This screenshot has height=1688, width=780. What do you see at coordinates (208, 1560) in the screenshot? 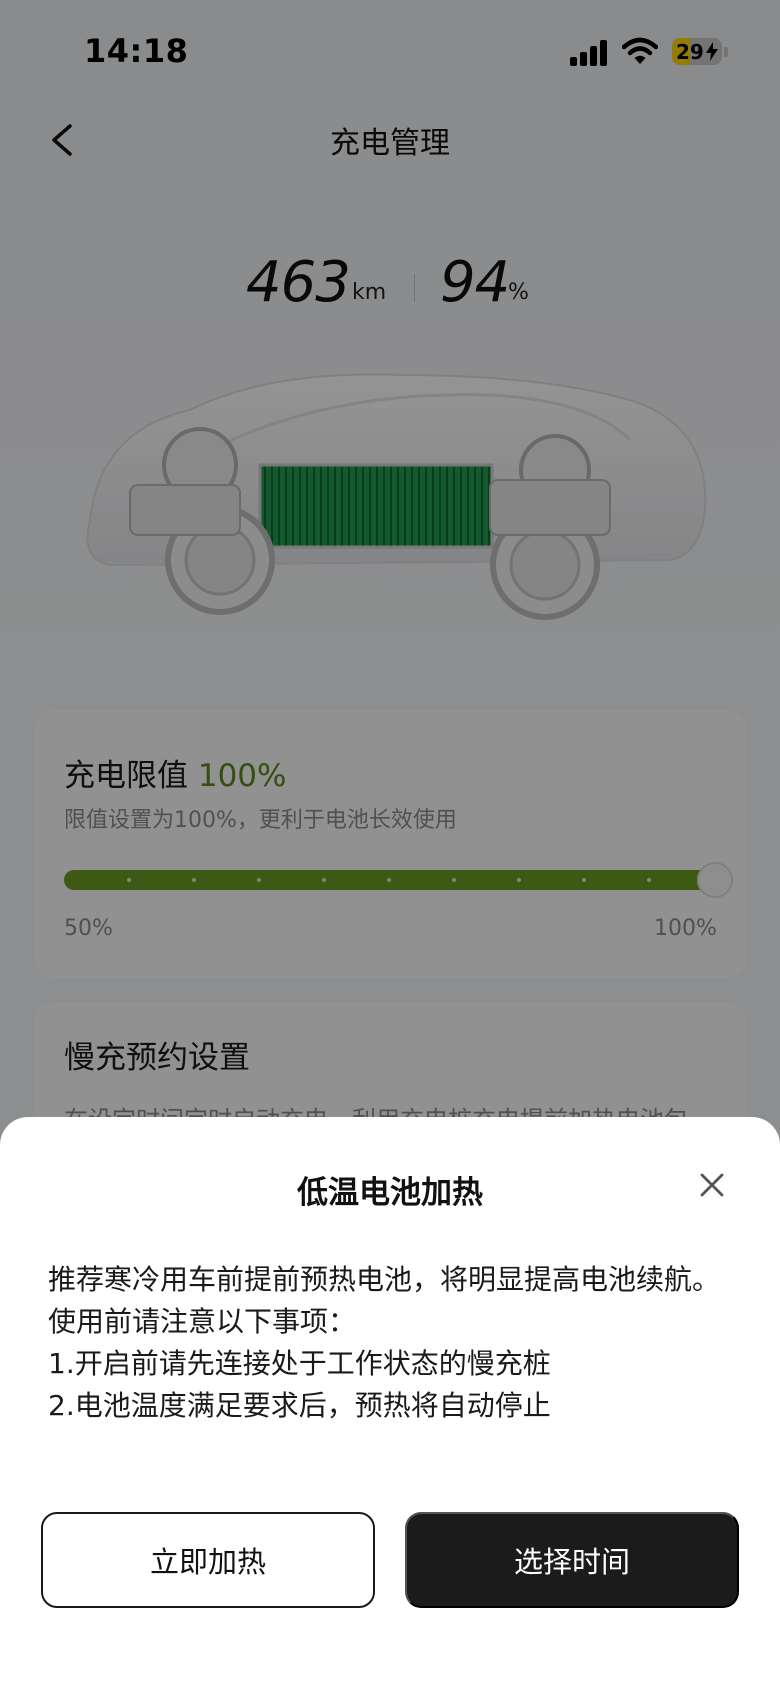
I see `heat-now-button: 立即加热` at bounding box center [208, 1560].